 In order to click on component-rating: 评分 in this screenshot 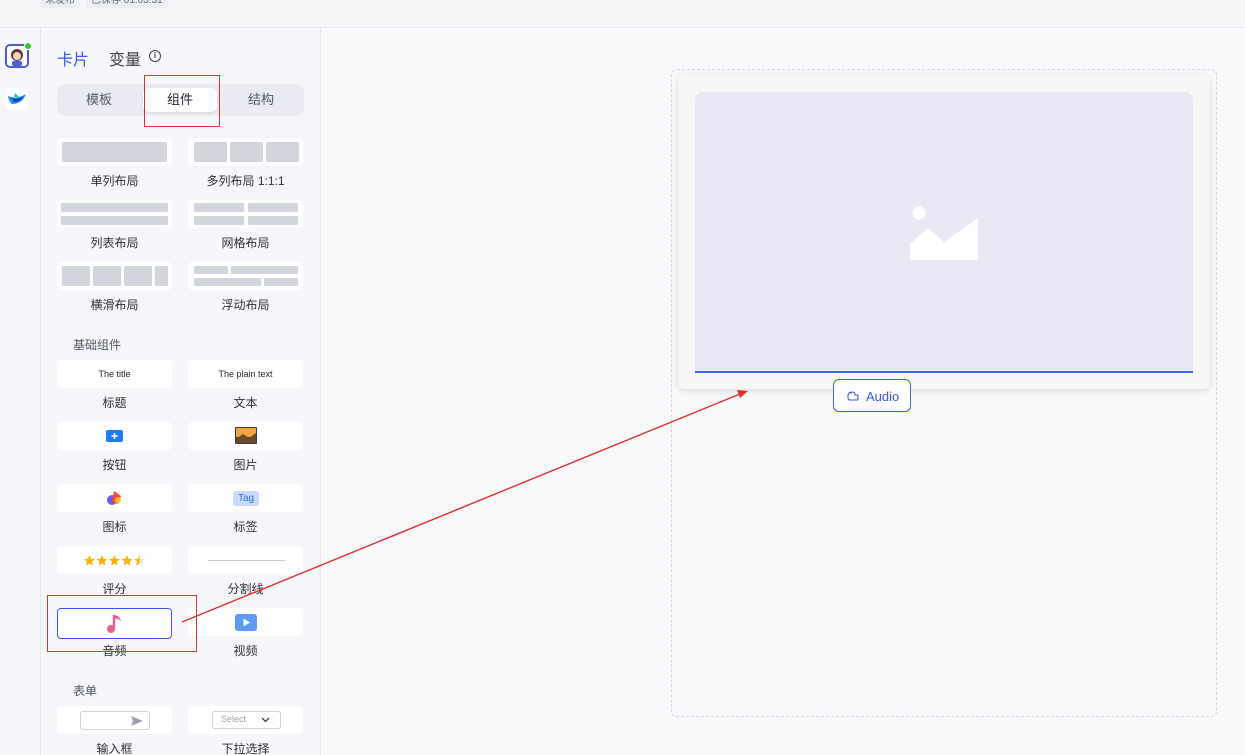, I will do `click(114, 574)`.